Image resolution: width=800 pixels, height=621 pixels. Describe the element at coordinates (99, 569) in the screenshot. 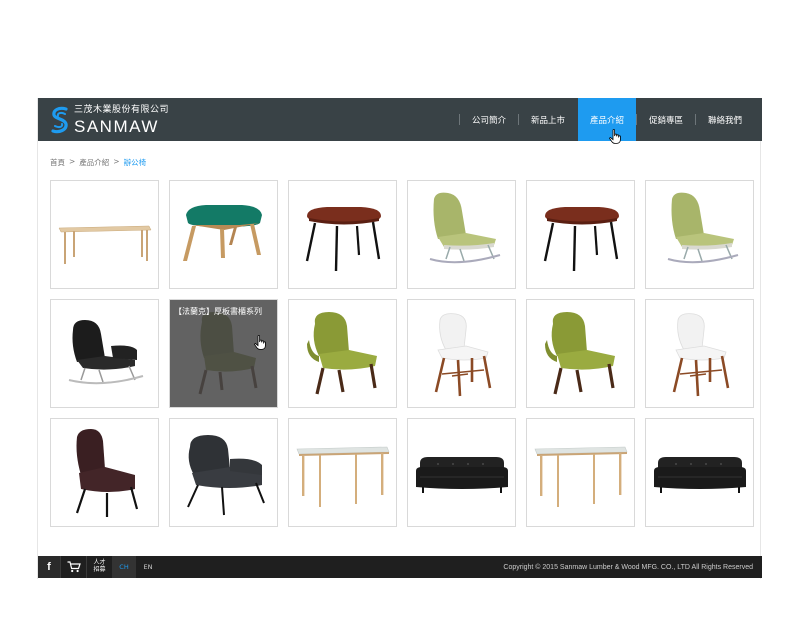

I see `recruit-line-2: 招募` at that location.